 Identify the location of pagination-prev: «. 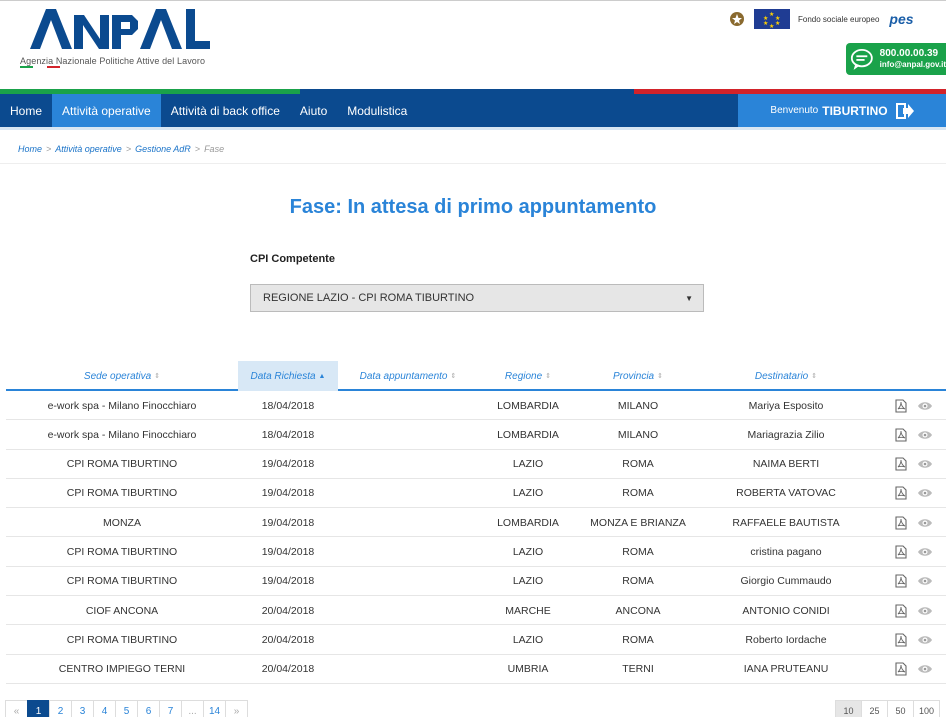
(16, 708).